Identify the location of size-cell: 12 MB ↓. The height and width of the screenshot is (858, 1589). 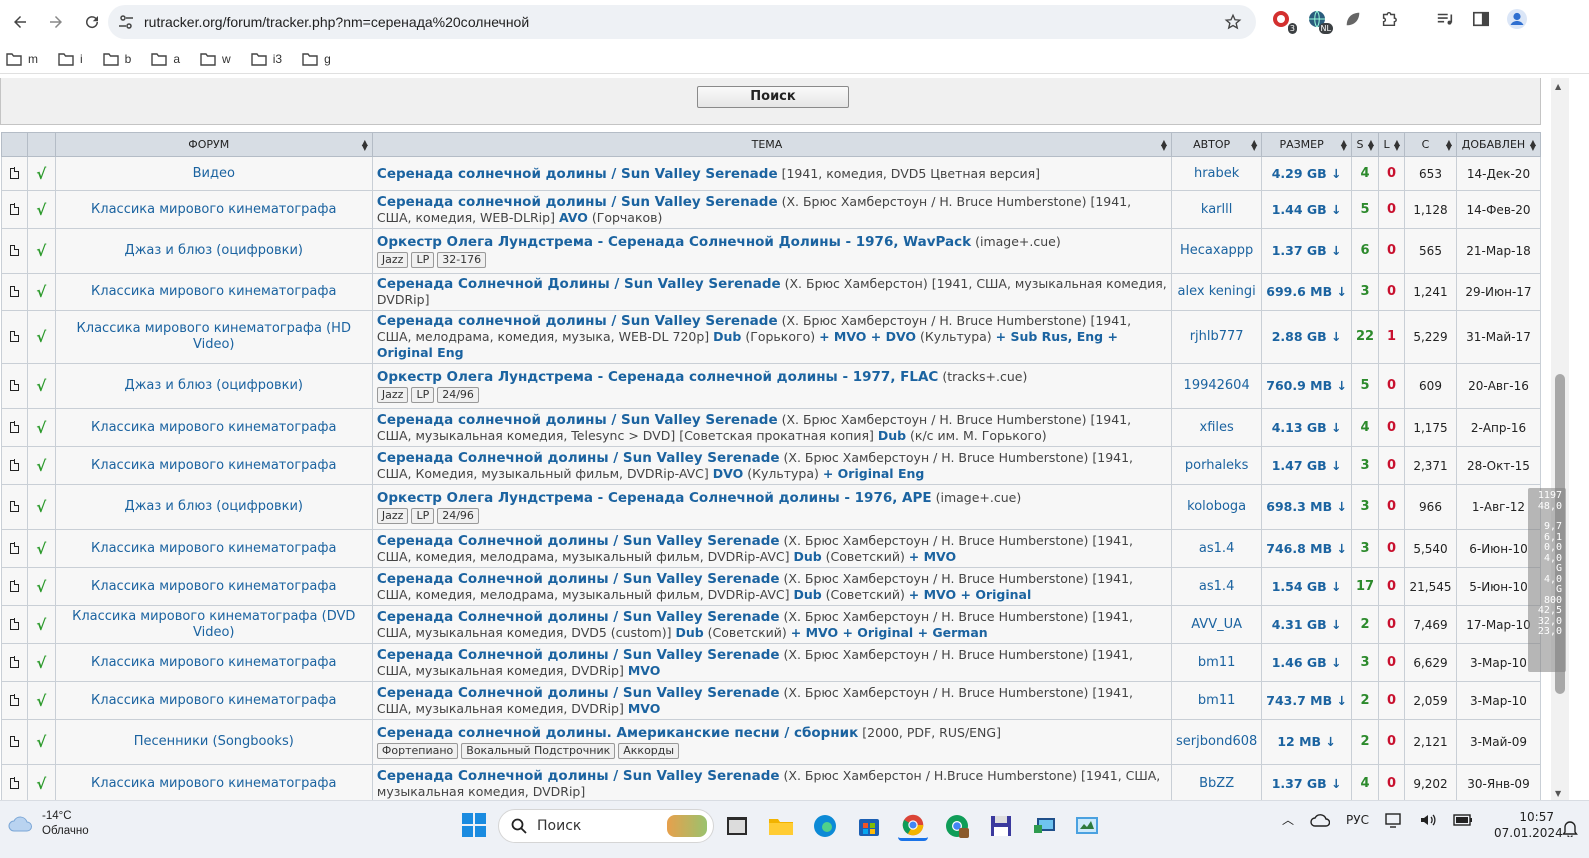
(1306, 742).